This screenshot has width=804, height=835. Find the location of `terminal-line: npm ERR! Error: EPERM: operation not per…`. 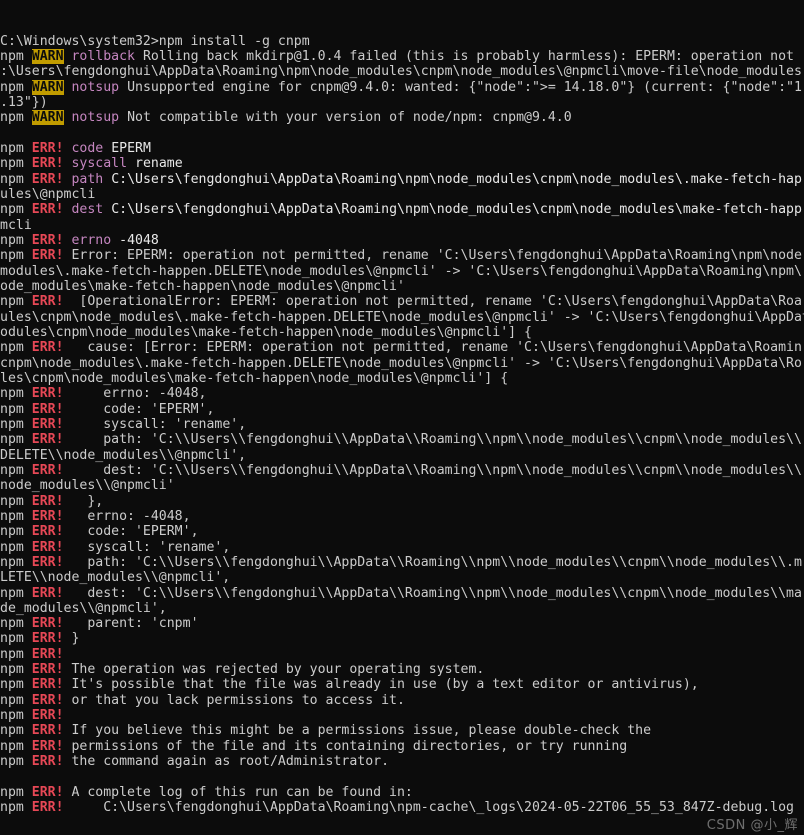

terminal-line: npm ERR! Error: EPERM: operation not per… is located at coordinates (402, 255).